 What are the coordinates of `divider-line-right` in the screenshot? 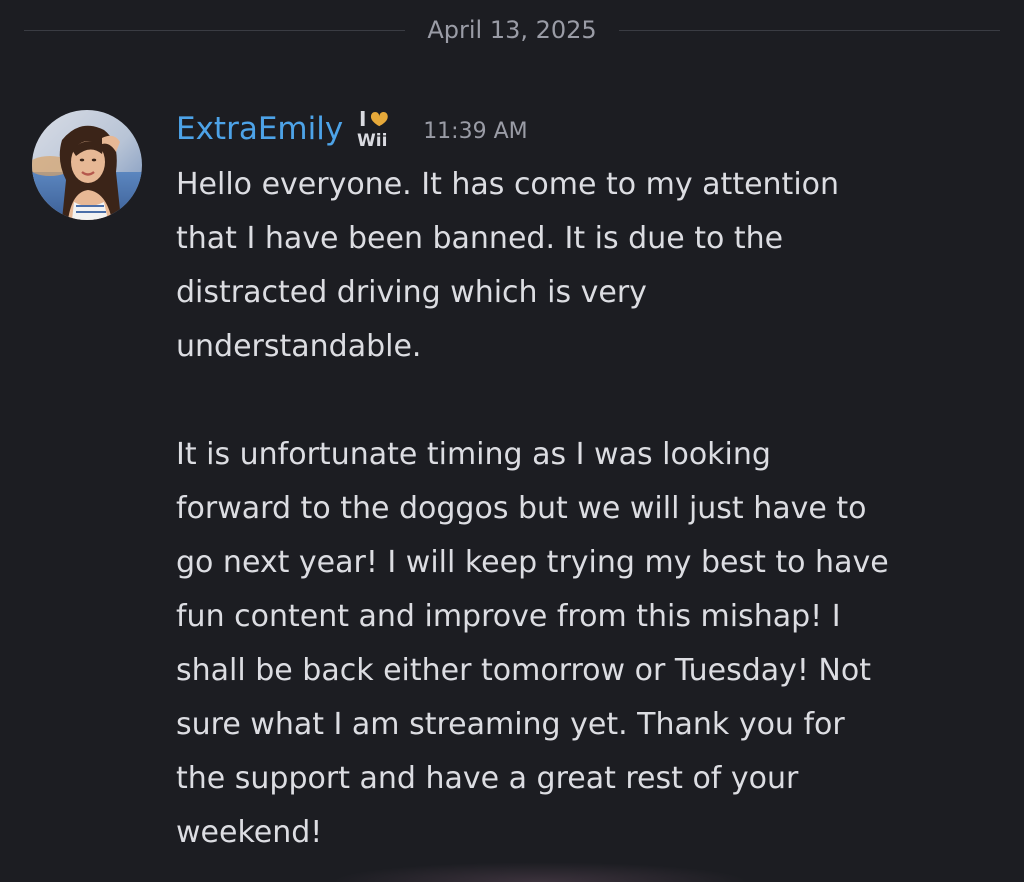 It's located at (809, 30).